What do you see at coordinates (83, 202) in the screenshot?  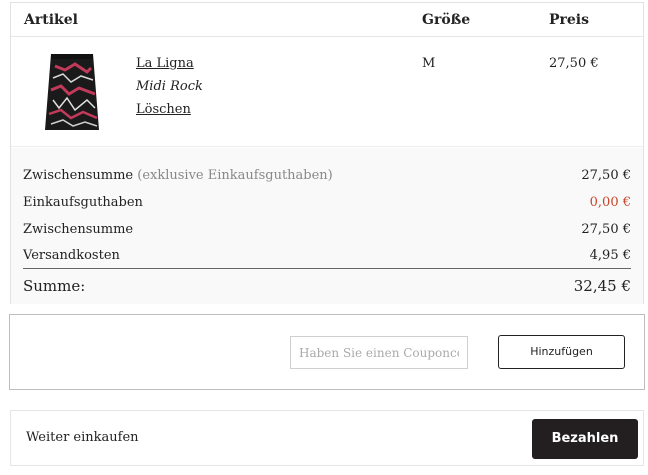 I see `credit-label: Einkaufsguthaben` at bounding box center [83, 202].